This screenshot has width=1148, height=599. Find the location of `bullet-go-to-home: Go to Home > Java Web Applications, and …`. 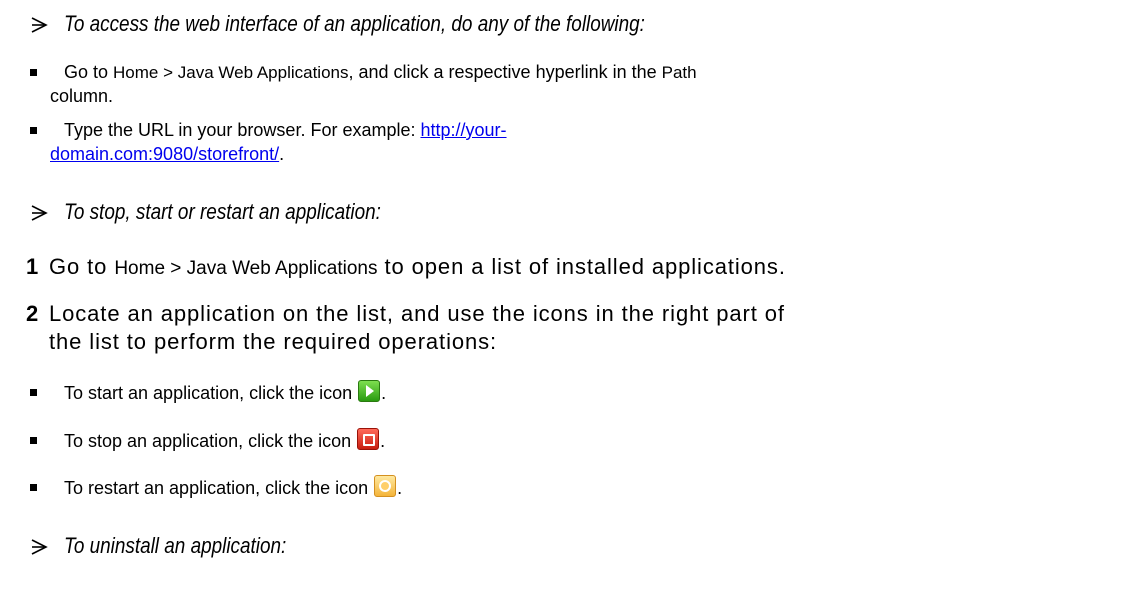

bullet-go-to-home: Go to Home > Java Web Applications, and … is located at coordinates (380, 72).